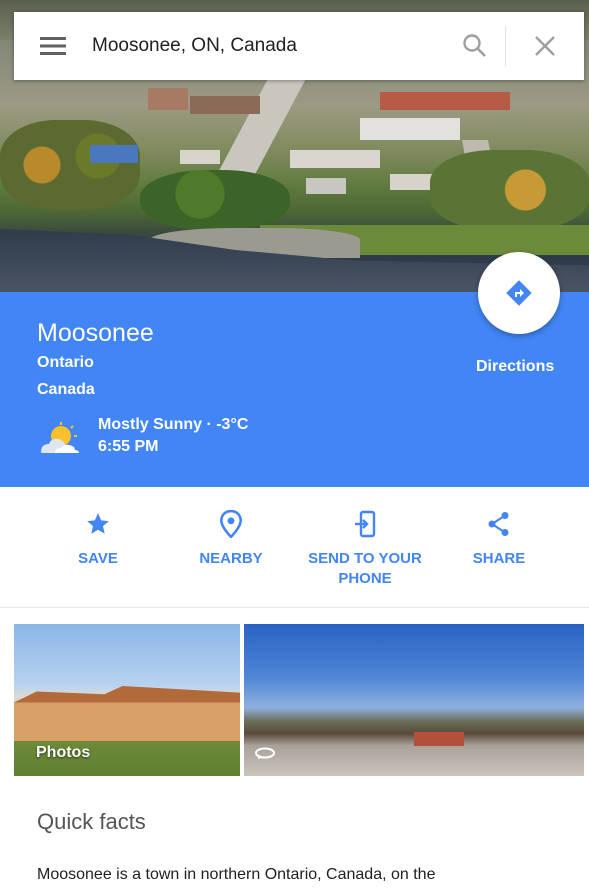 The width and height of the screenshot is (589, 889). I want to click on search-input: Moosonee, ON, Canada, so click(268, 46).